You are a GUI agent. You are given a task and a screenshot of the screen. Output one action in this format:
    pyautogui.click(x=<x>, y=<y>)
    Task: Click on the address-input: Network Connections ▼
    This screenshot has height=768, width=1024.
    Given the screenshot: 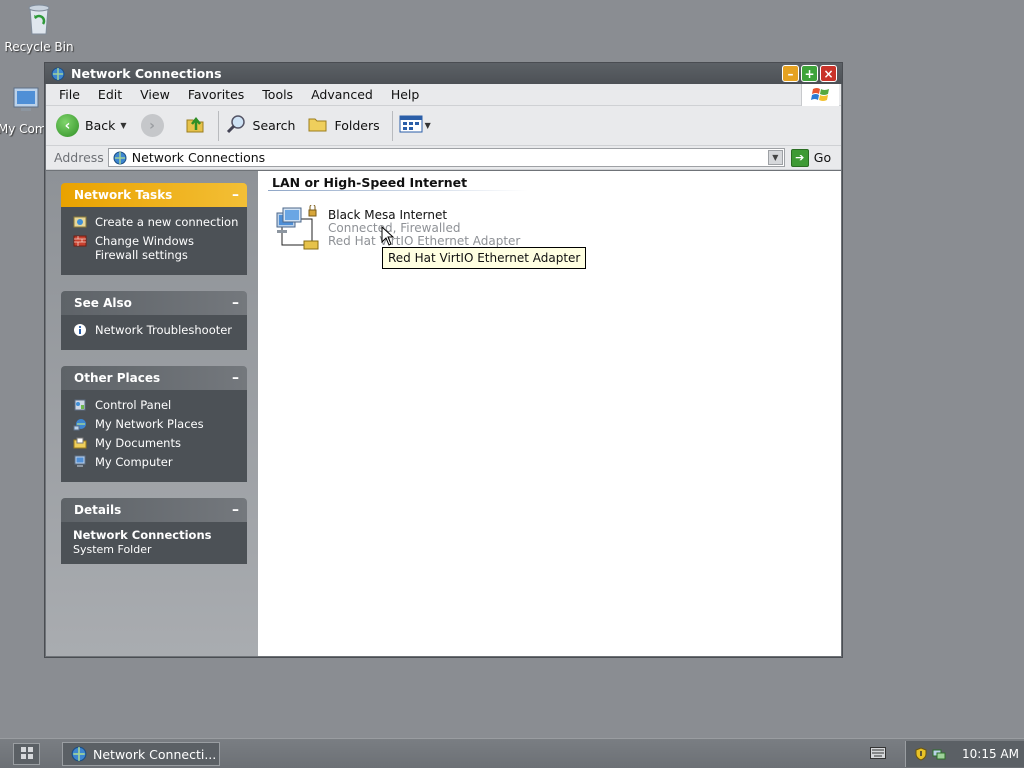 What is the action you would take?
    pyautogui.click(x=446, y=157)
    